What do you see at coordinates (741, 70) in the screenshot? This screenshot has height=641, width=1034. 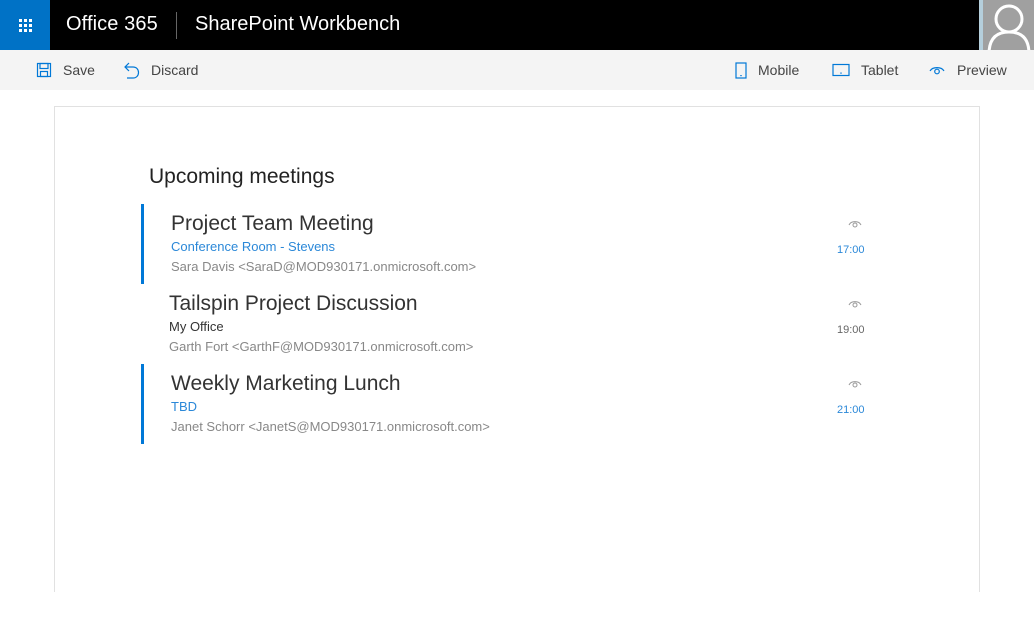 I see `mobile-icon` at bounding box center [741, 70].